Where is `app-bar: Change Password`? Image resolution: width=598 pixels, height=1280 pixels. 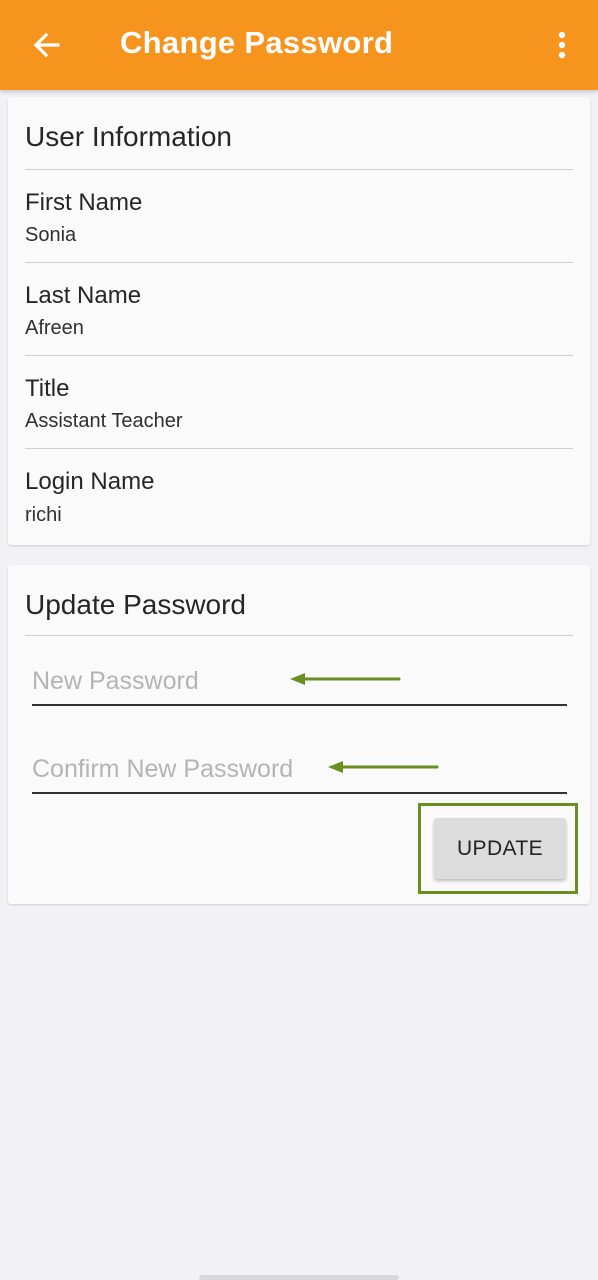 app-bar: Change Password is located at coordinates (299, 45).